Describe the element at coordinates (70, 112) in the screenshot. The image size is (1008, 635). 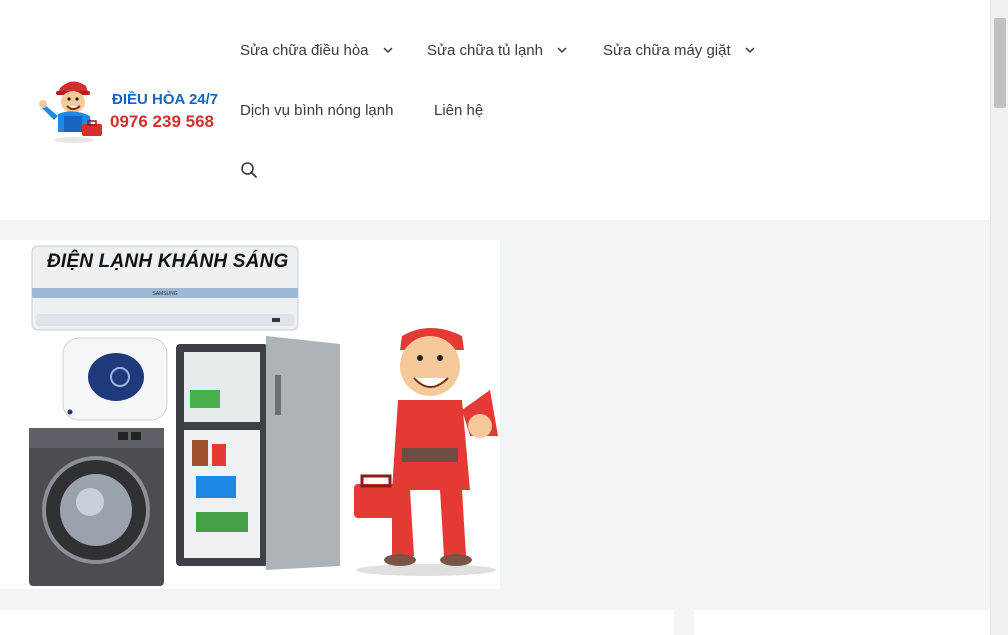
I see `repairman-mascot-icon` at that location.